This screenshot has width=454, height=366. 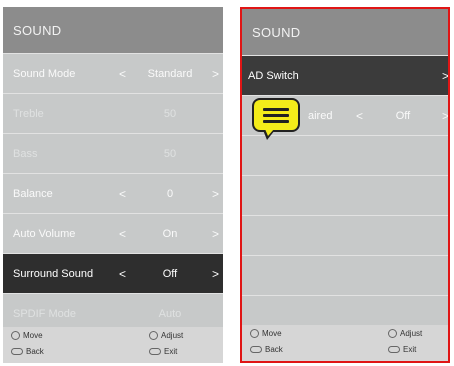 What do you see at coordinates (28, 113) in the screenshot?
I see `item-label: Treble` at bounding box center [28, 113].